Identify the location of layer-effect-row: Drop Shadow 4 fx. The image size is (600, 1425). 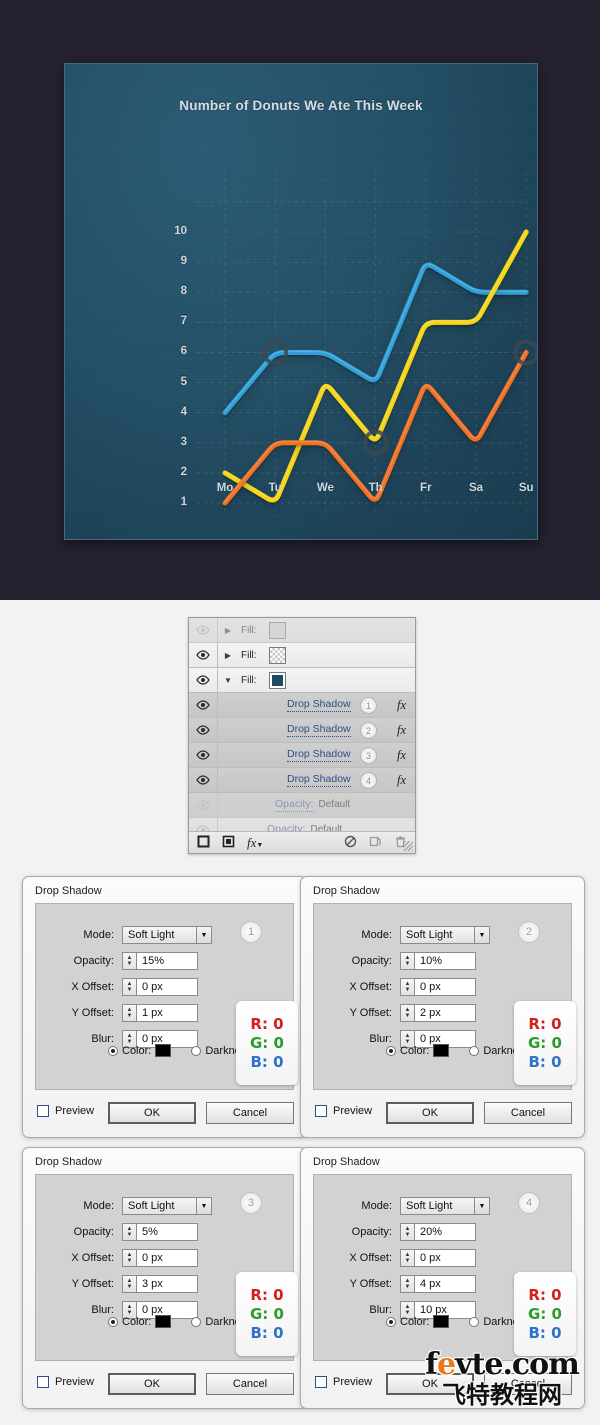
(302, 780).